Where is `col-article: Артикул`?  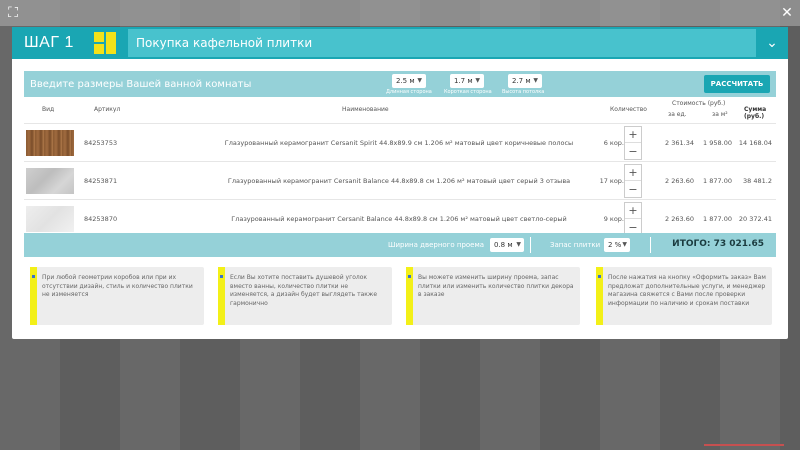 col-article: Артикул is located at coordinates (107, 109).